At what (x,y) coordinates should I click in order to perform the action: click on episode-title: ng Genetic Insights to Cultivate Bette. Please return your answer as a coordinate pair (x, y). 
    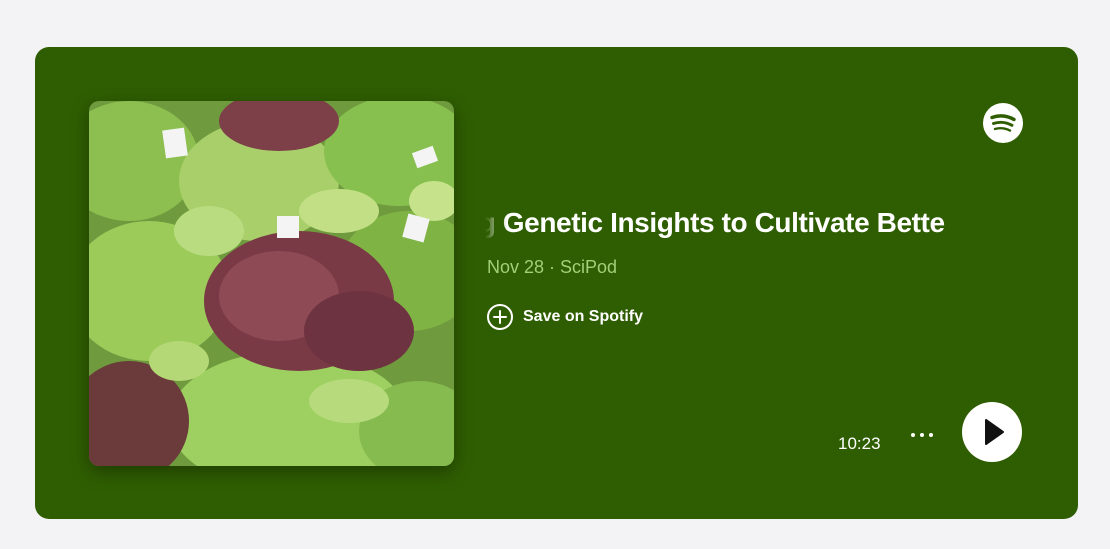
    Looking at the image, I should click on (715, 222).